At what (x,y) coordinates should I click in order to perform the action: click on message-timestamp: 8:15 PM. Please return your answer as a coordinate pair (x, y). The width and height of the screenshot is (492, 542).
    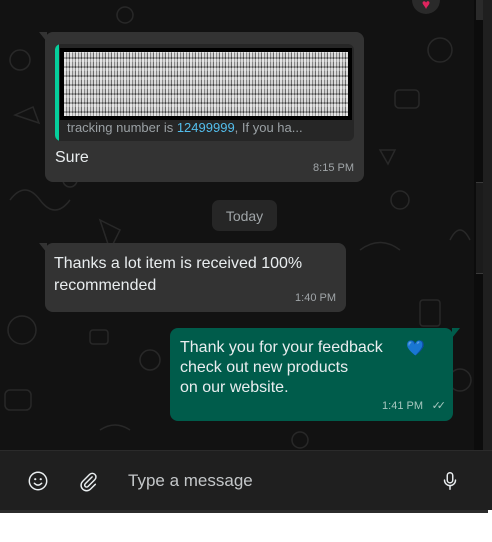
    Looking at the image, I should click on (333, 168).